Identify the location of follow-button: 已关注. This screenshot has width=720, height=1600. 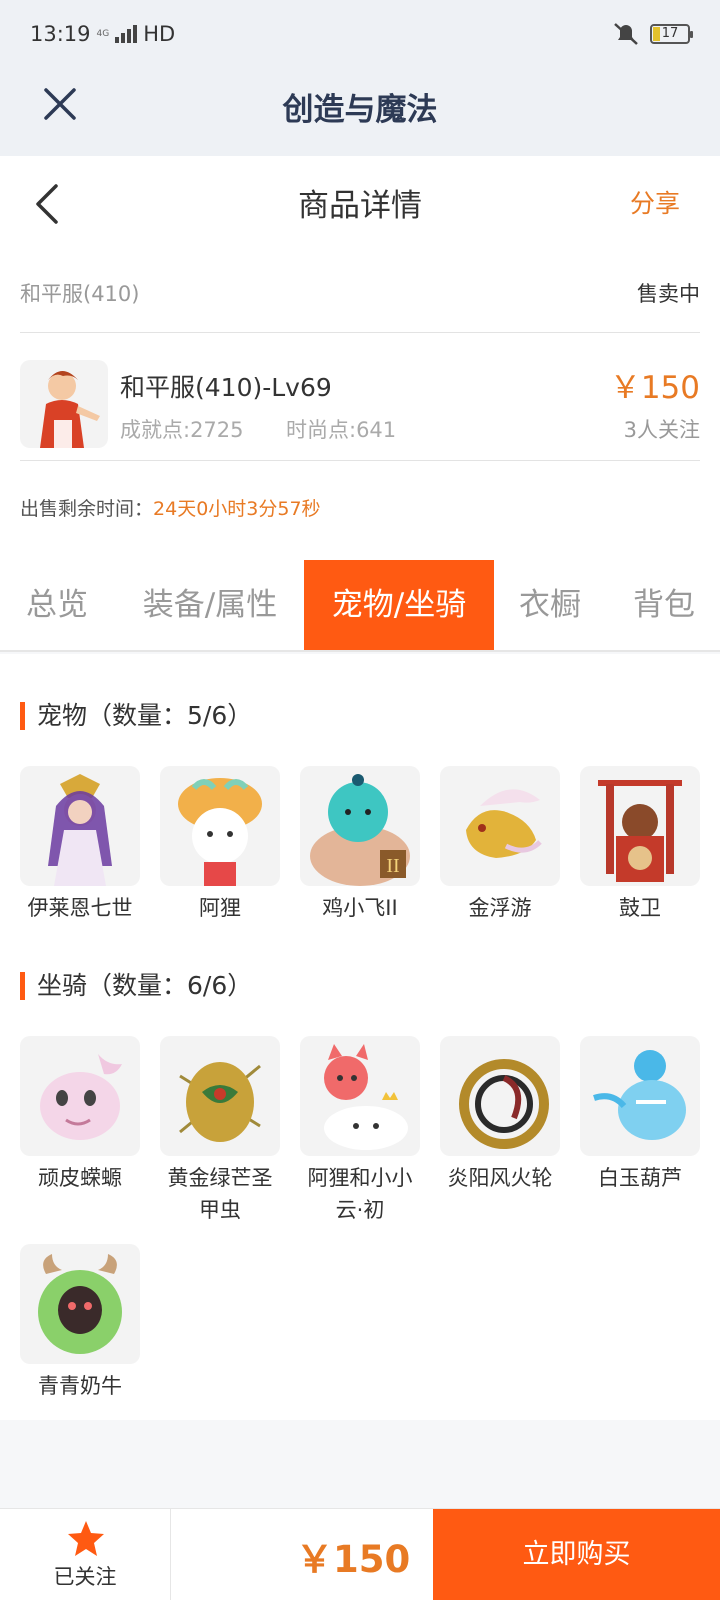
(85, 1554).